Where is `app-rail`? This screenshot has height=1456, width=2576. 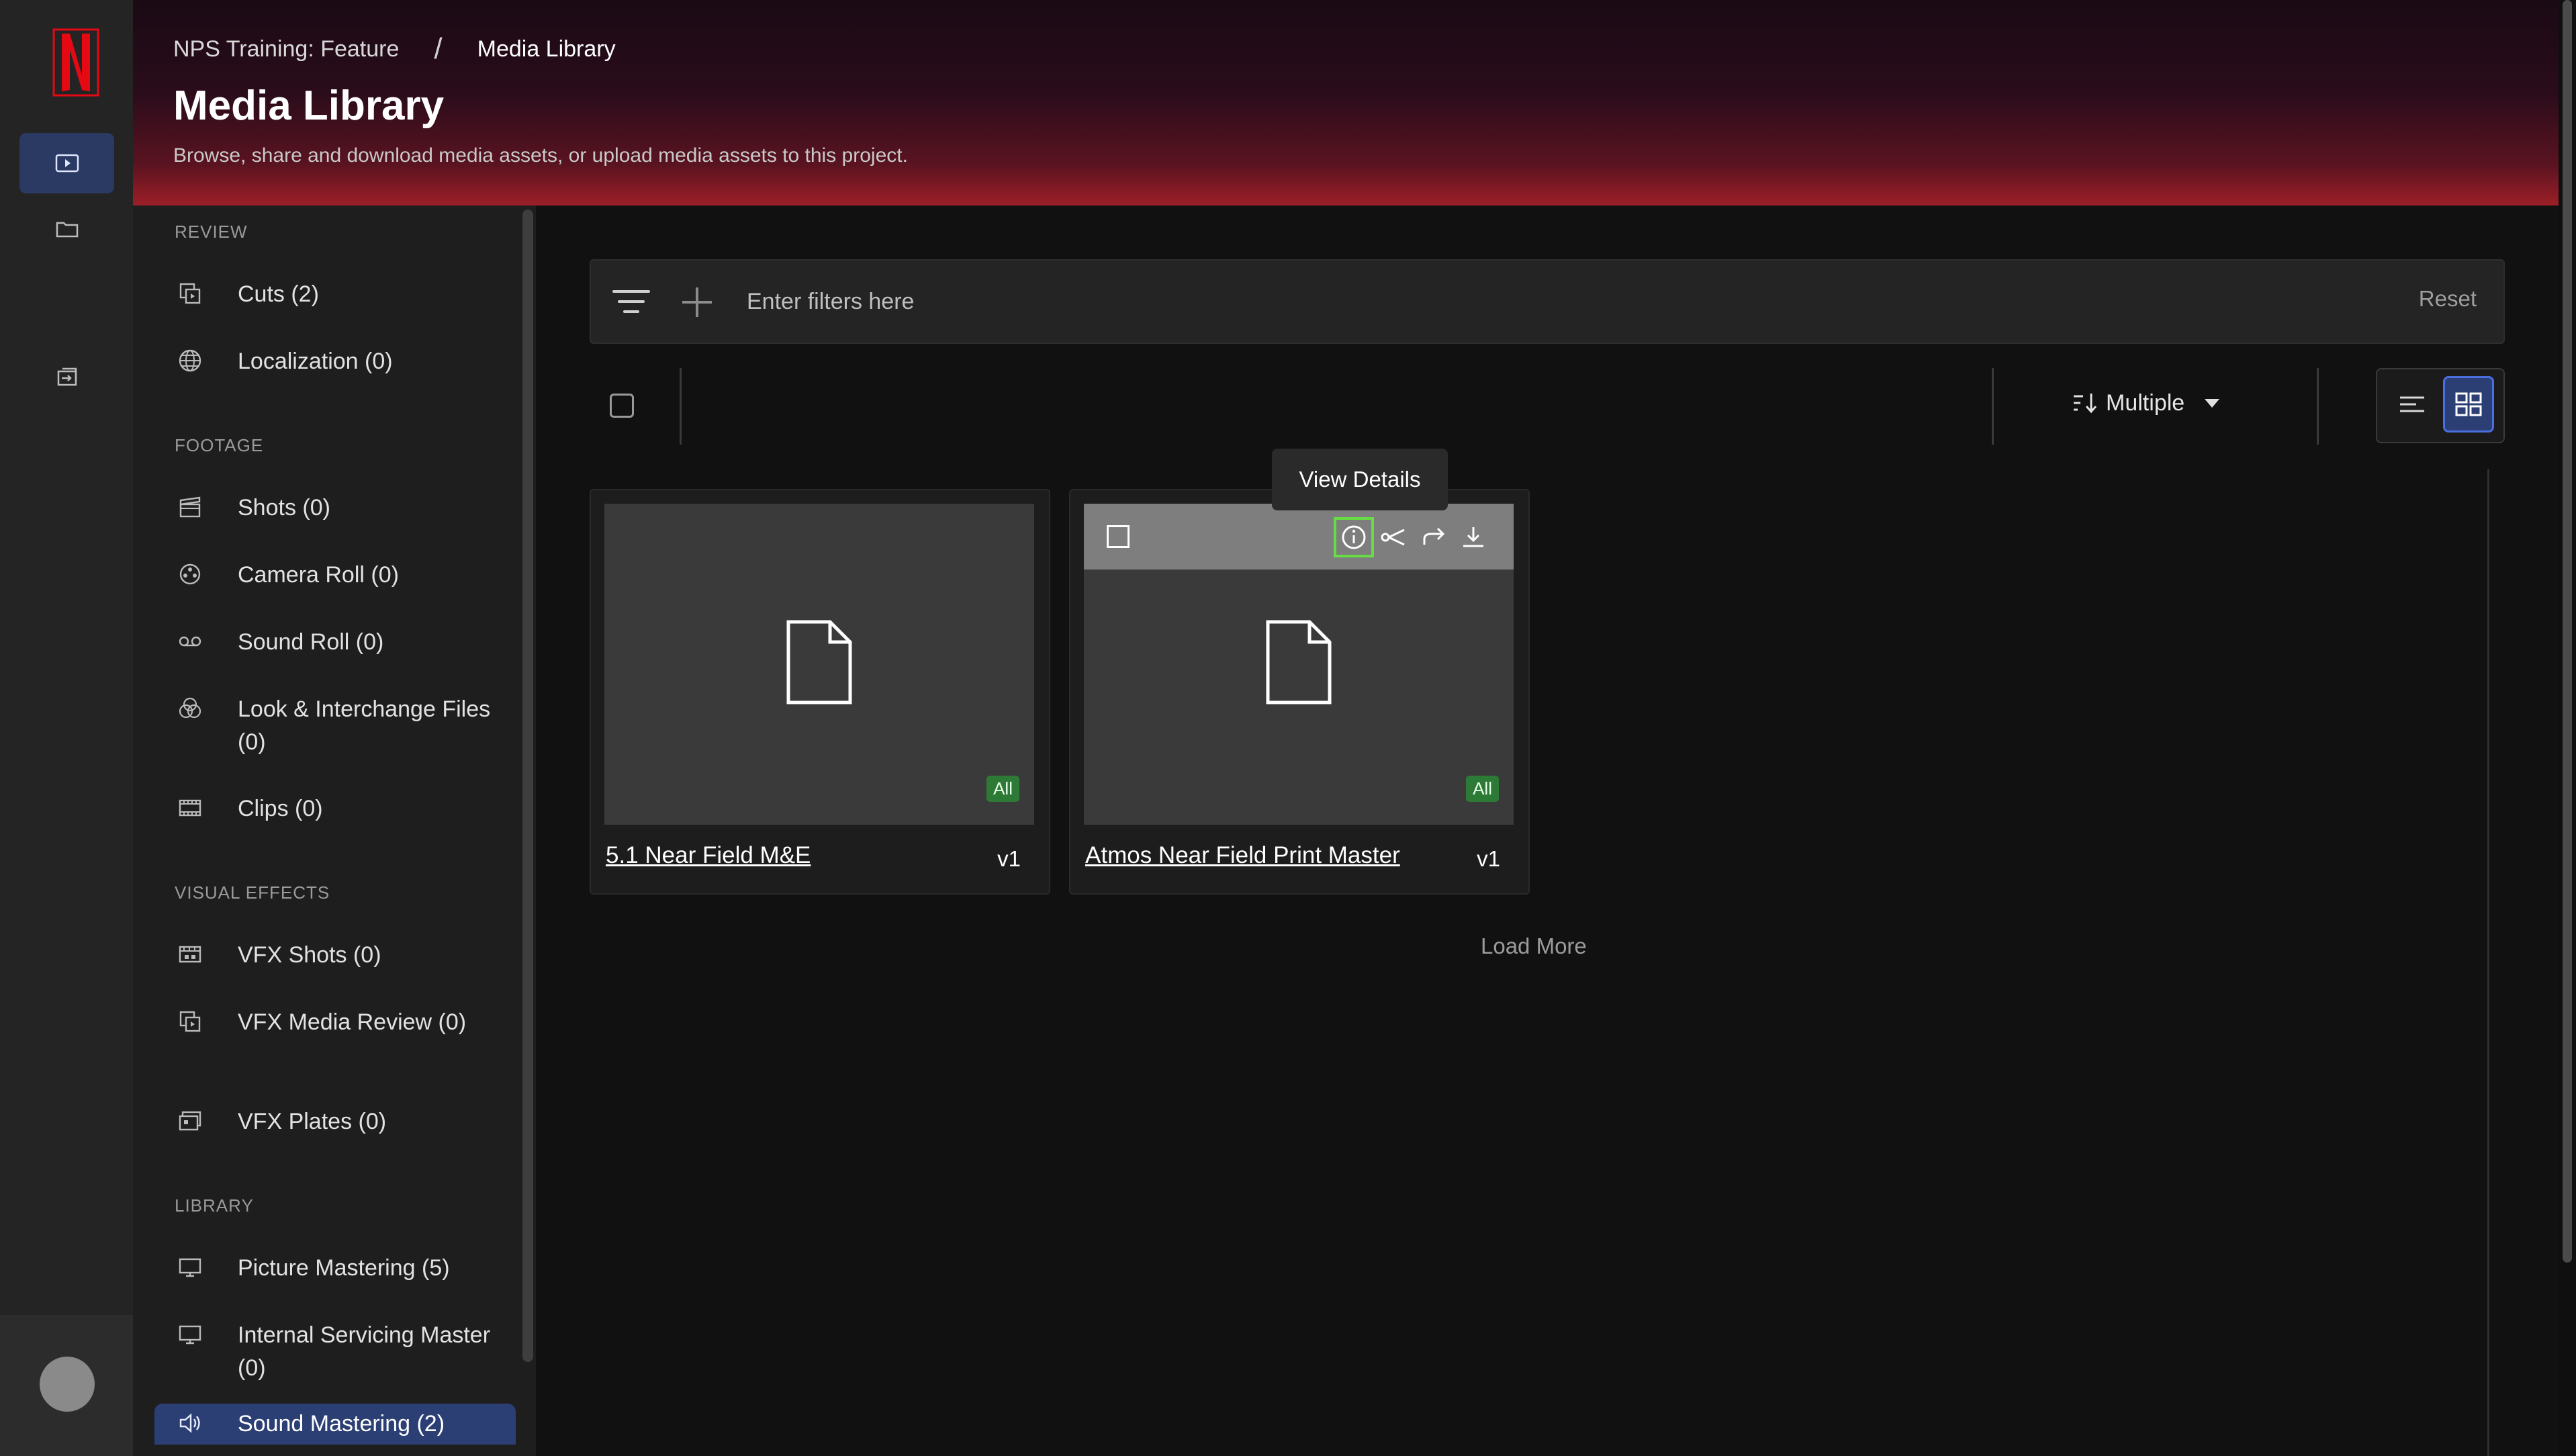
app-rail is located at coordinates (66, 728).